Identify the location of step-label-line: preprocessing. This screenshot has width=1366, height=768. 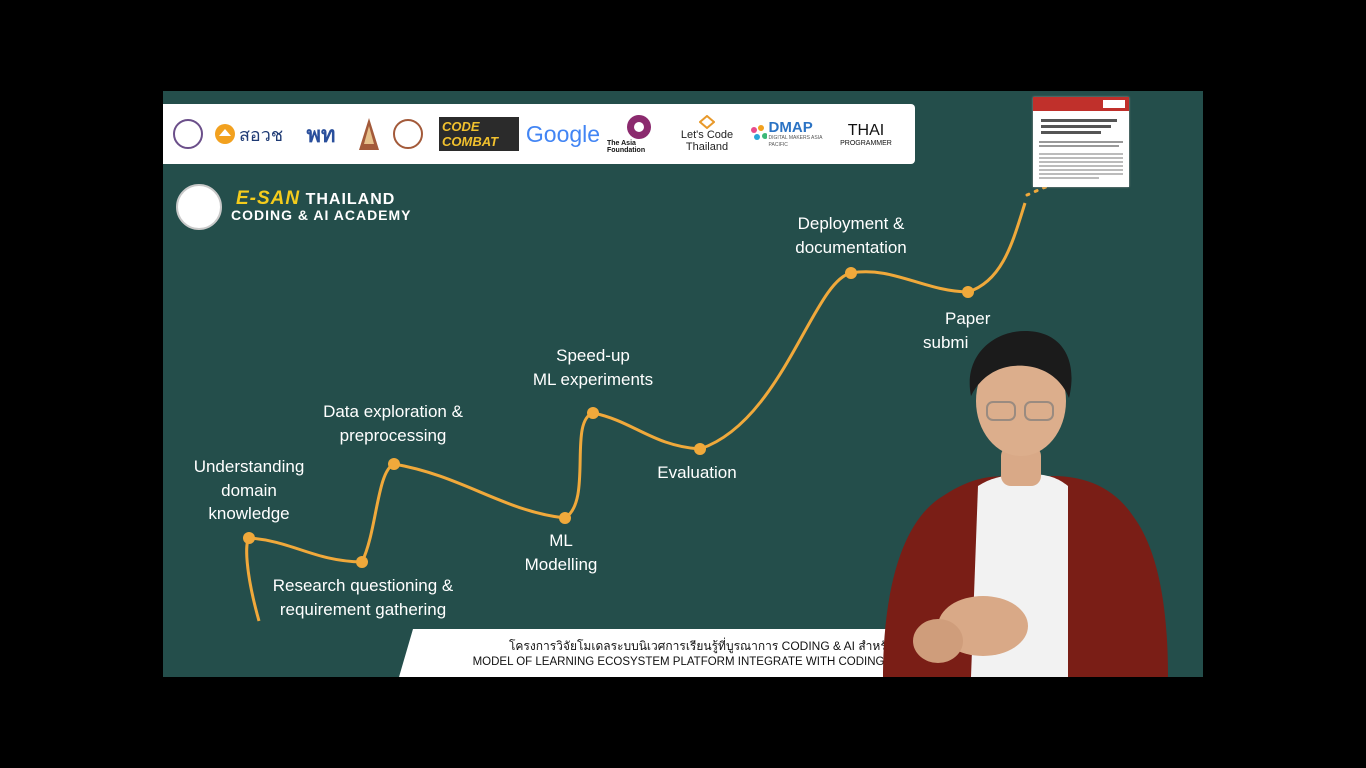
(393, 435).